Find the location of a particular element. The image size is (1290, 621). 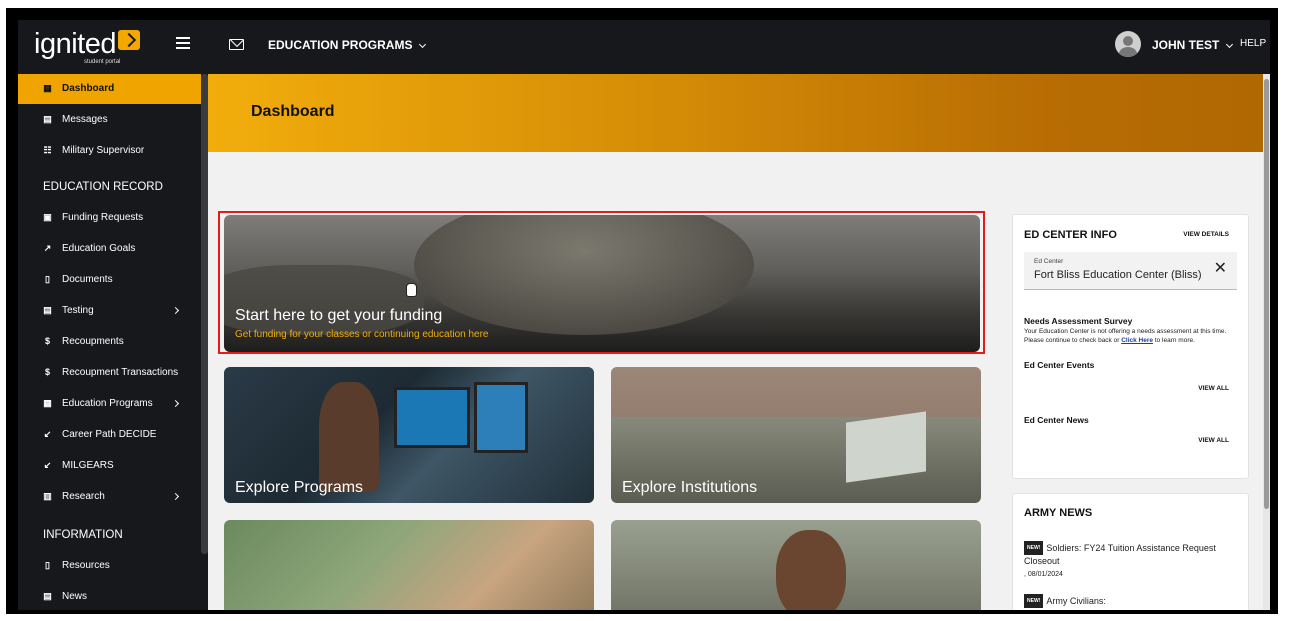

sidebar-item-label: MILGEARS is located at coordinates (88, 465).